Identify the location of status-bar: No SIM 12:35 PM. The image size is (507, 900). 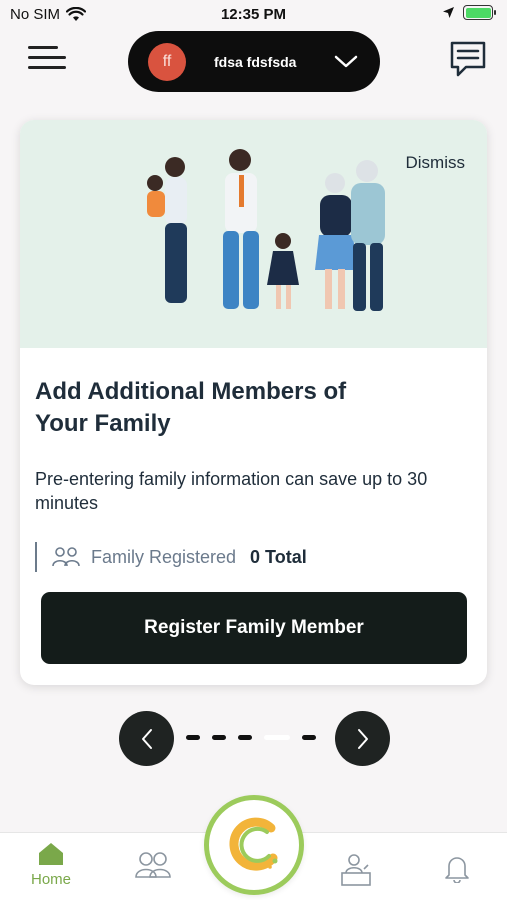
(253, 15).